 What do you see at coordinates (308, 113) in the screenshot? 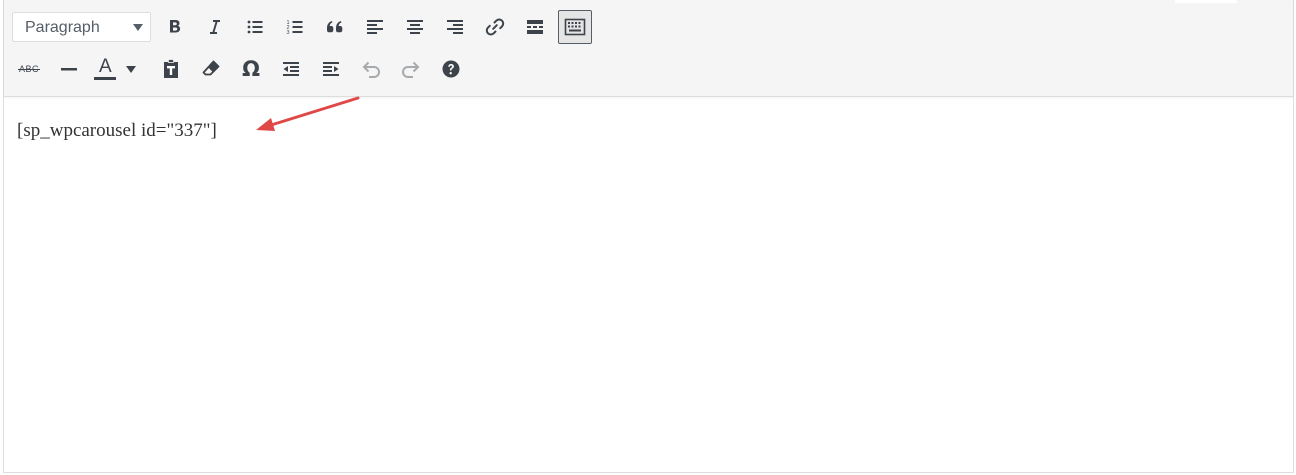
I see `annotation-arrow` at bounding box center [308, 113].